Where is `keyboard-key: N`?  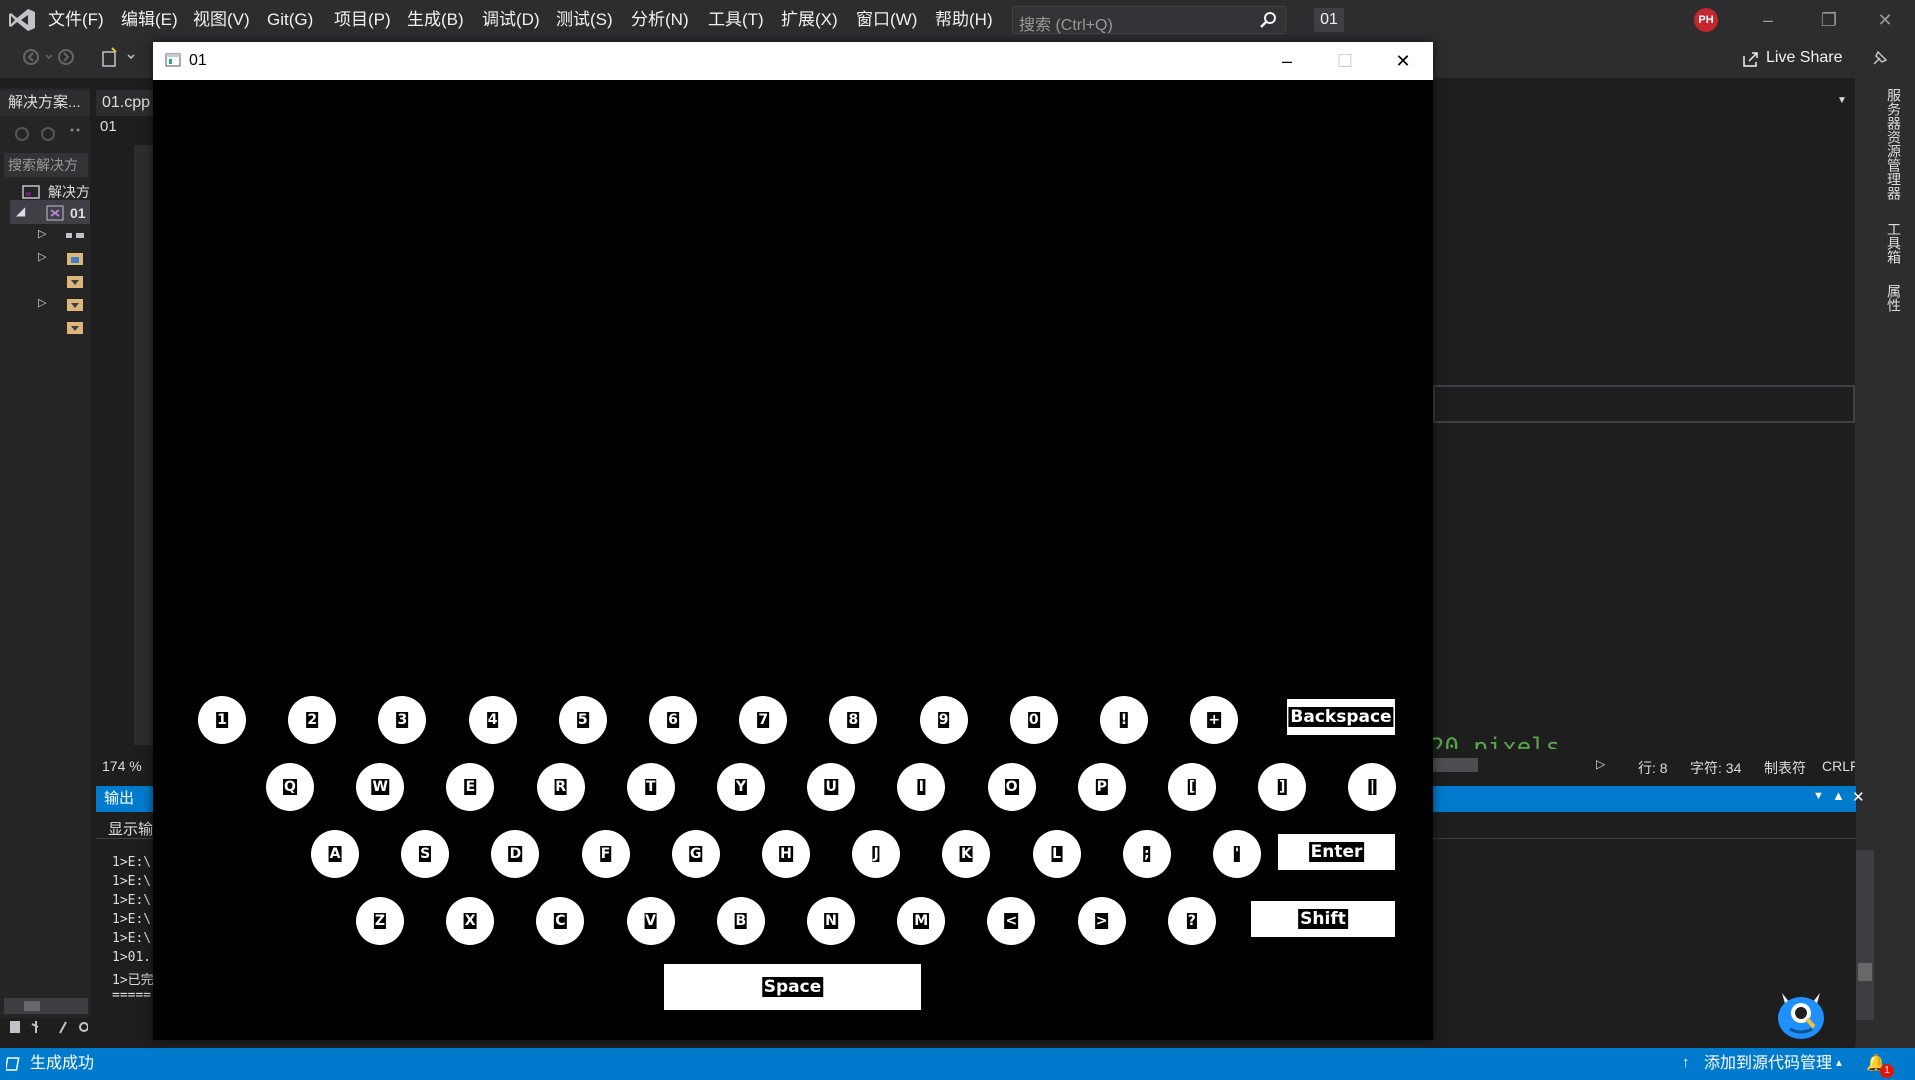
keyboard-key: N is located at coordinates (831, 921).